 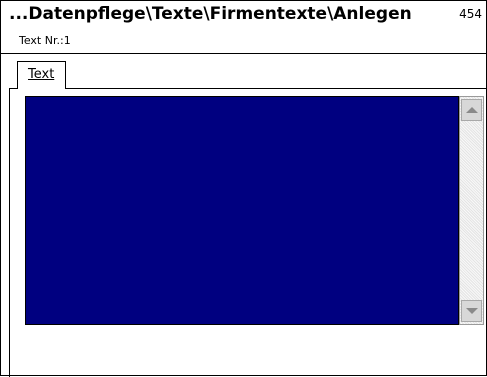 I want to click on tab-text-label: Text, so click(x=41, y=74).